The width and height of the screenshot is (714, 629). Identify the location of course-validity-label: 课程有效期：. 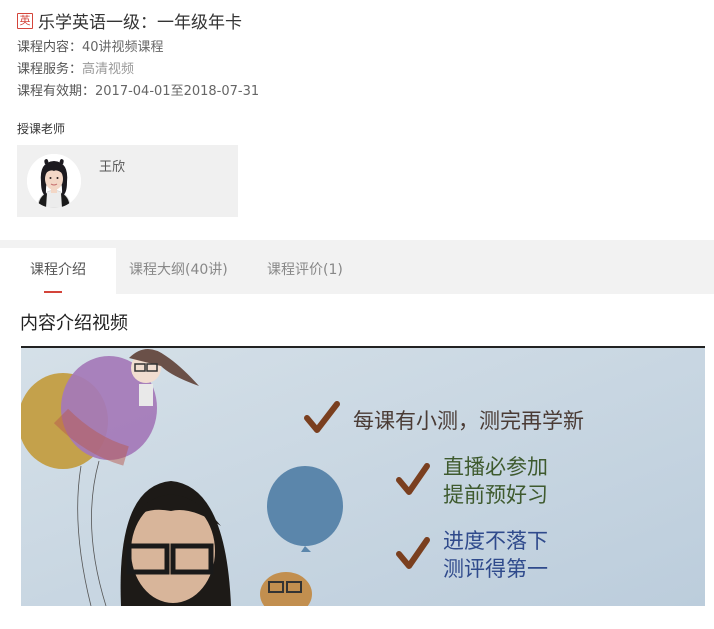
(56, 91).